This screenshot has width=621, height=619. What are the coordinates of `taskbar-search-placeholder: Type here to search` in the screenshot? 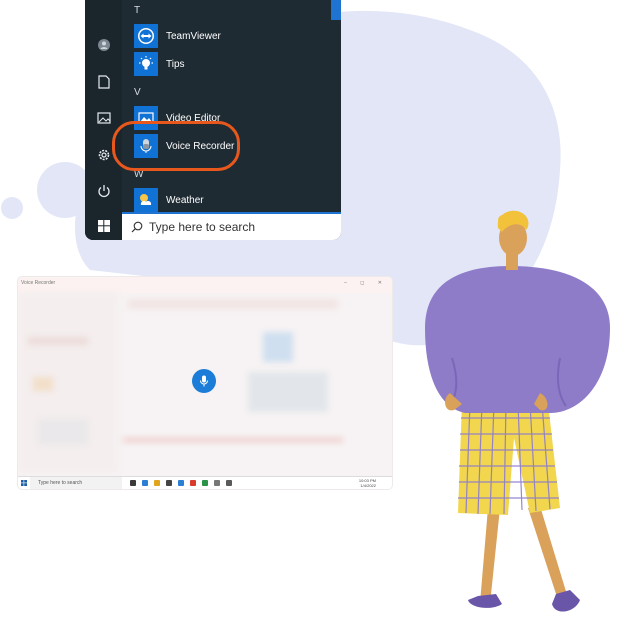 It's located at (60, 483).